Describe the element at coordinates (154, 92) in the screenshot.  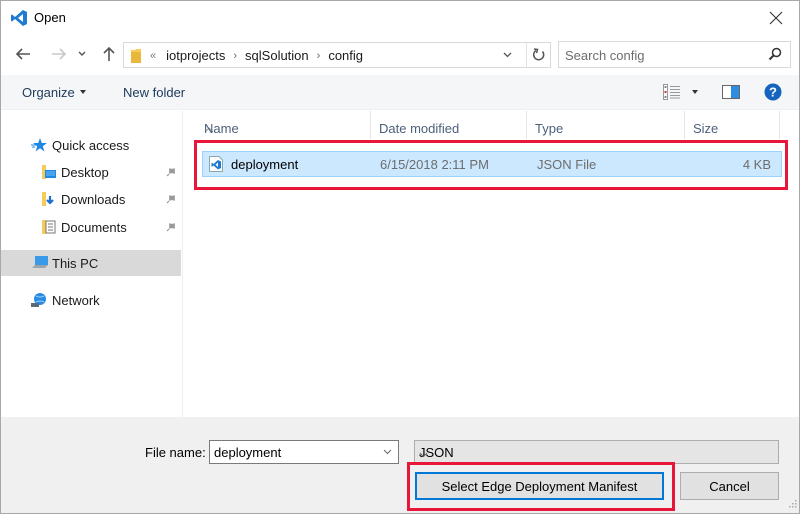
I see `new-folder-button: New folder` at that location.